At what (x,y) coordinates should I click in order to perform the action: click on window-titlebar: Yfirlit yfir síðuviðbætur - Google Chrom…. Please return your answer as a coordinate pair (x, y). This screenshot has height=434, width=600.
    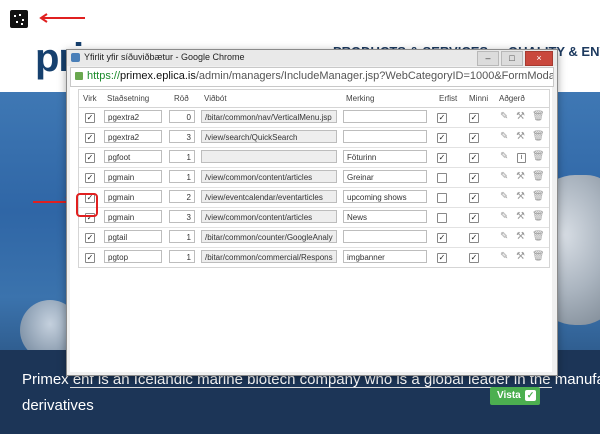
    Looking at the image, I should click on (312, 58).